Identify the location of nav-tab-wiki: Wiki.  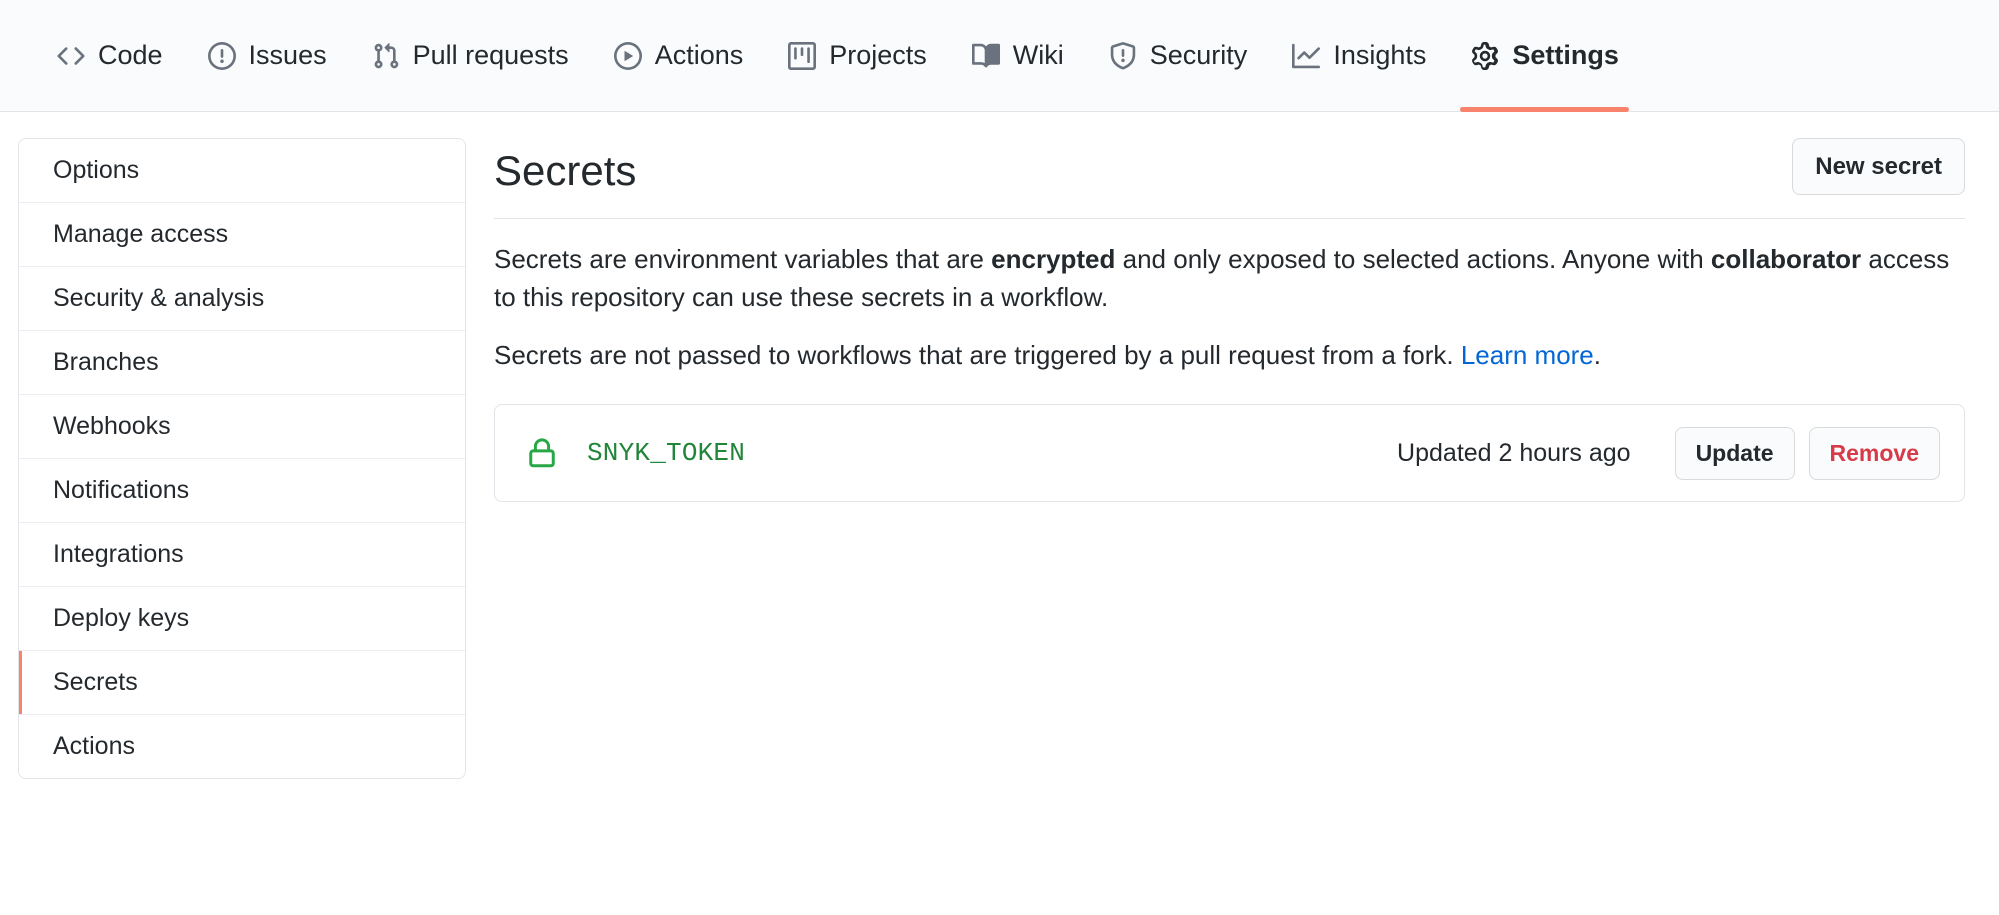
(1017, 56).